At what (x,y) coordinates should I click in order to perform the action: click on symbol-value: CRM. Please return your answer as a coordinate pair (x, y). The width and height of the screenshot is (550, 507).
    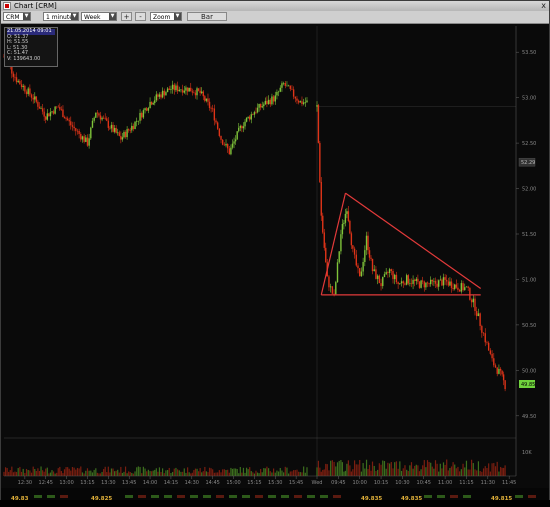
    Looking at the image, I should click on (13, 17).